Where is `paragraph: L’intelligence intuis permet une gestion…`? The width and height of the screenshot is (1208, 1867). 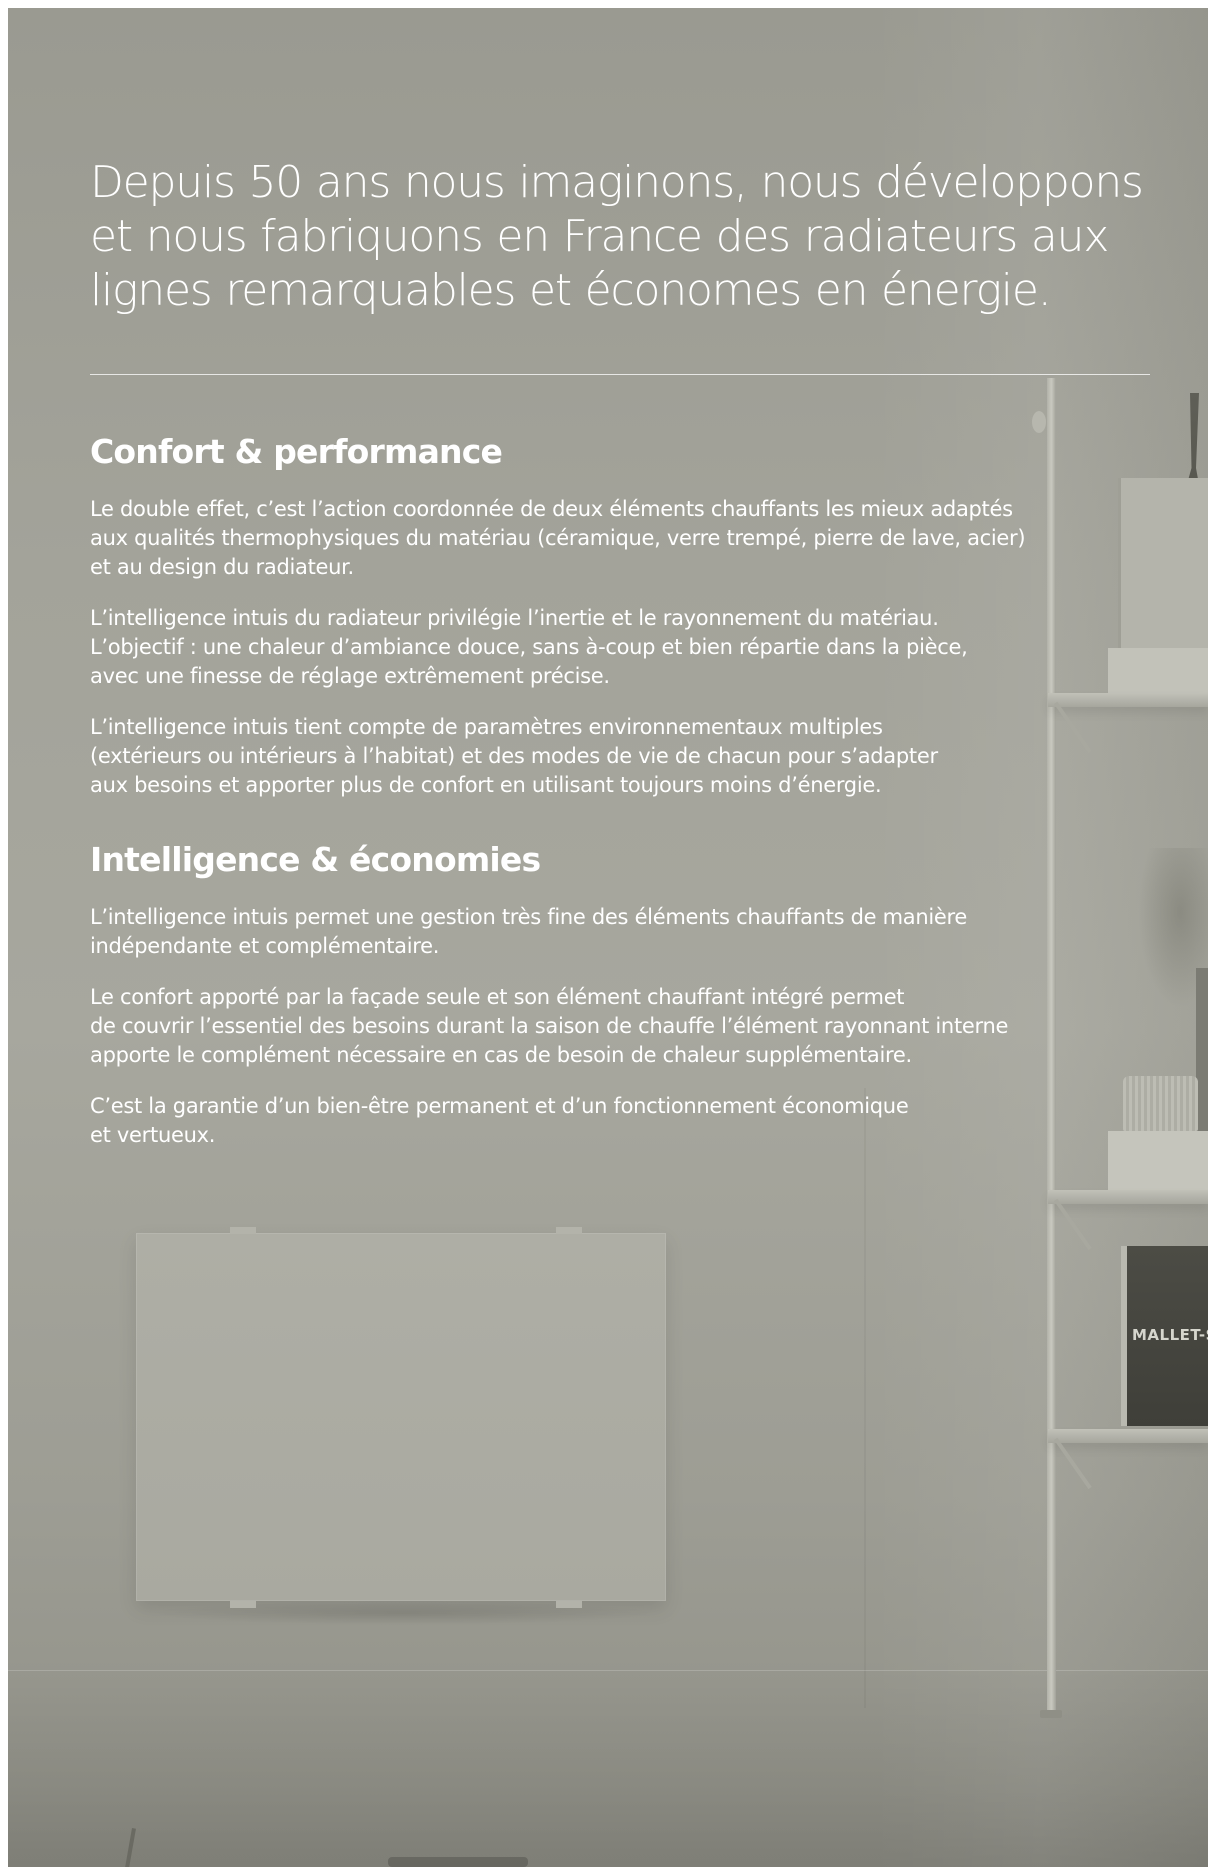
paragraph: L’intelligence intuis permet une gestion… is located at coordinates (528, 932).